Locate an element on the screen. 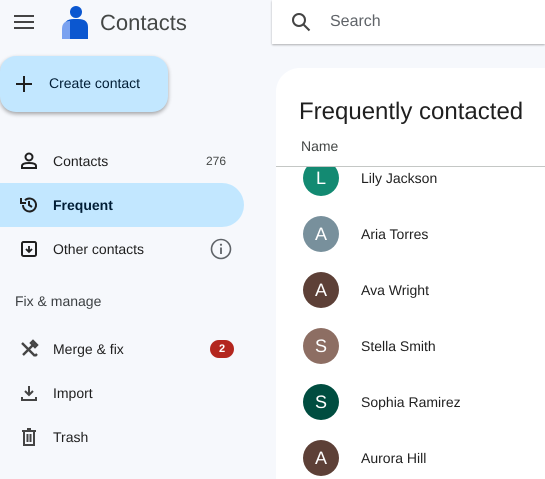 The image size is (545, 479). contact-name: Stella Smith is located at coordinates (398, 346).